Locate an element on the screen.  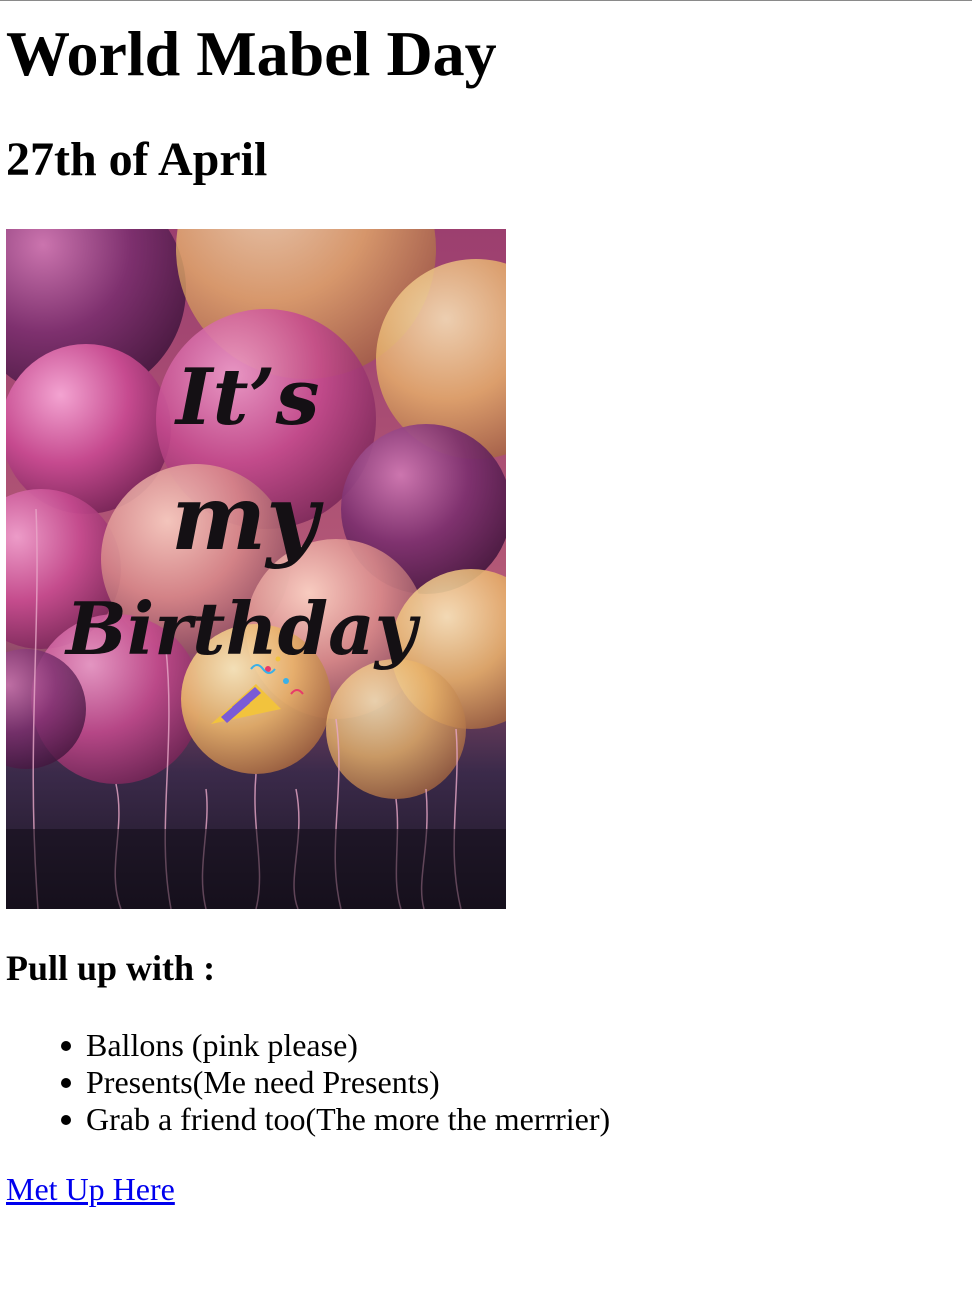
image-text-line-1: It’s is located at coordinates (247, 397).